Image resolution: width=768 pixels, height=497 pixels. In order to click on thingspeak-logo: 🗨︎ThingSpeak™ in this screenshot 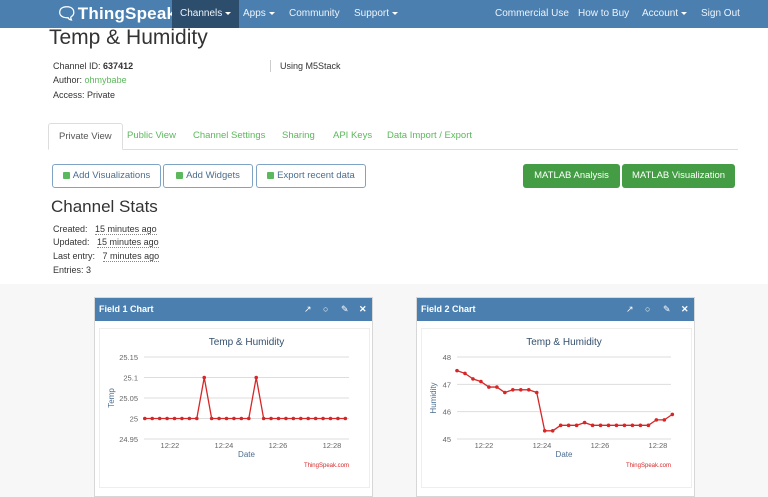, I will do `click(119, 14)`.